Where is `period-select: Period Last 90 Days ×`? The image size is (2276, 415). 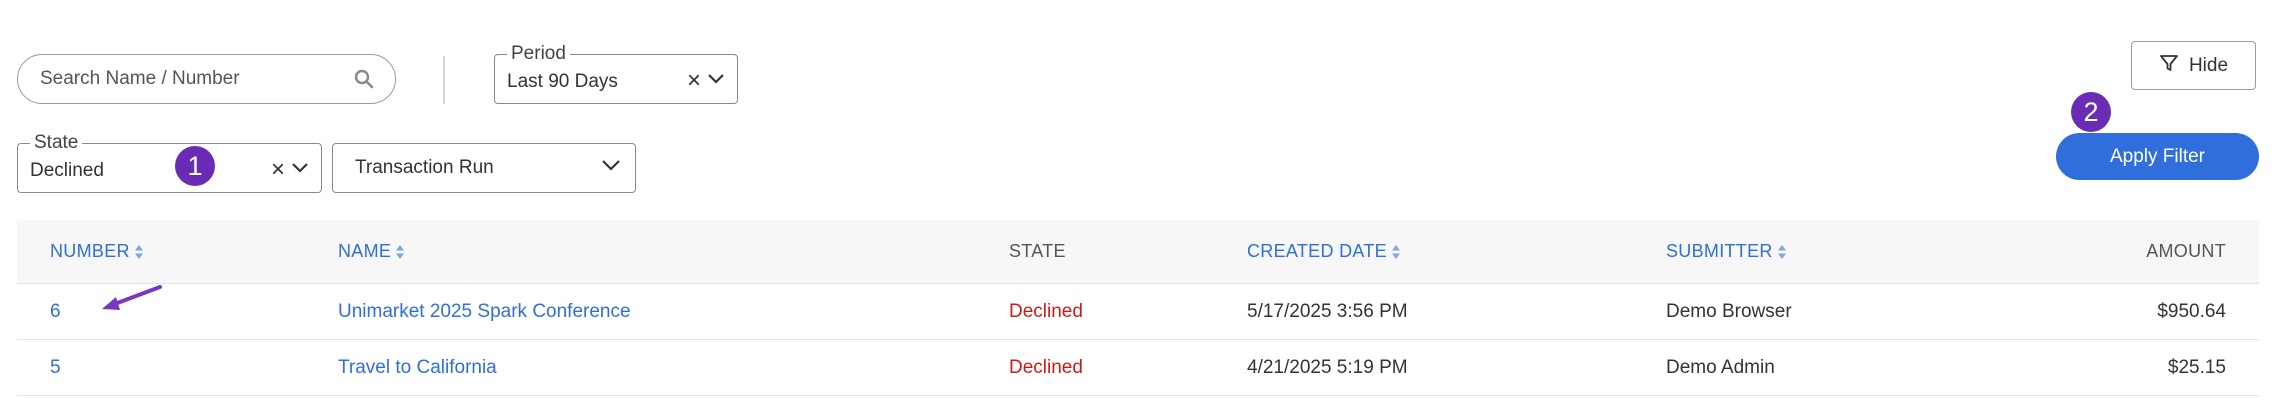
period-select: Period Last 90 Days × is located at coordinates (616, 73).